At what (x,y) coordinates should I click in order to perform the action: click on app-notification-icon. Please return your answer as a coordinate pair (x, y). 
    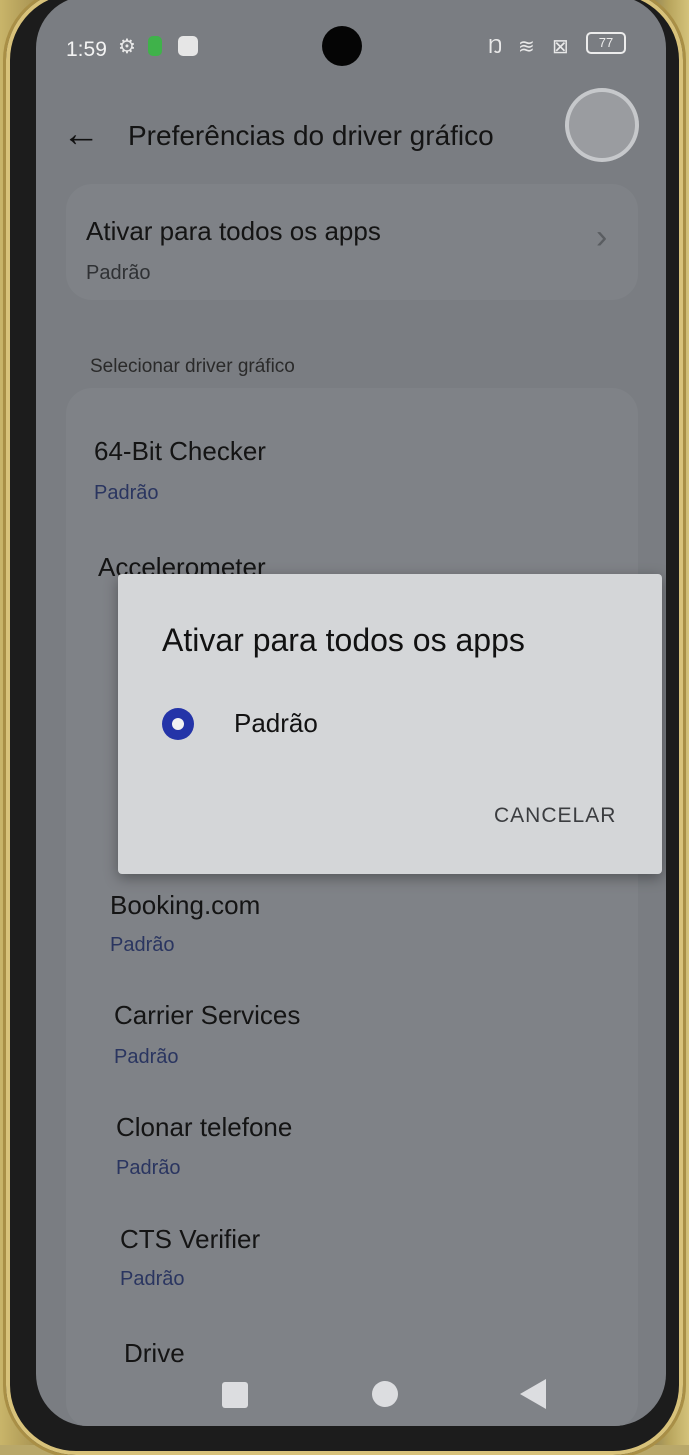
    Looking at the image, I should click on (188, 48).